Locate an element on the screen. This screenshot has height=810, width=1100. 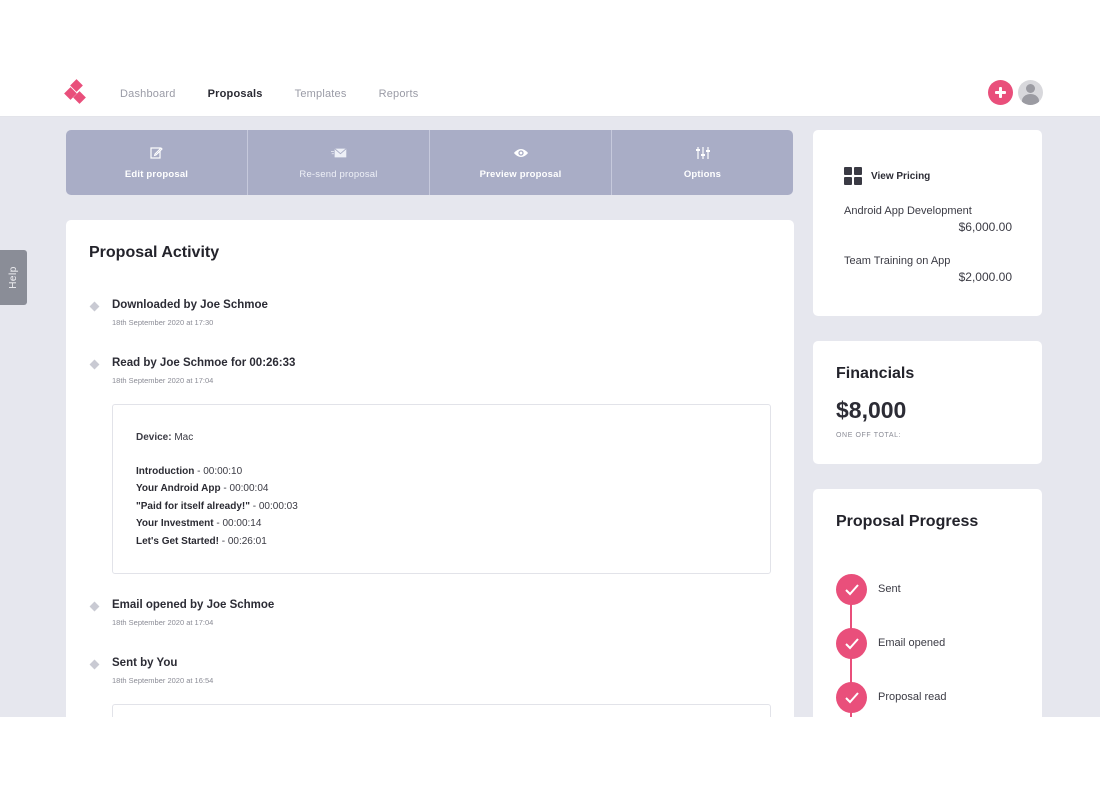
preview-proposal-label: Preview proposal is located at coordinates (520, 174).